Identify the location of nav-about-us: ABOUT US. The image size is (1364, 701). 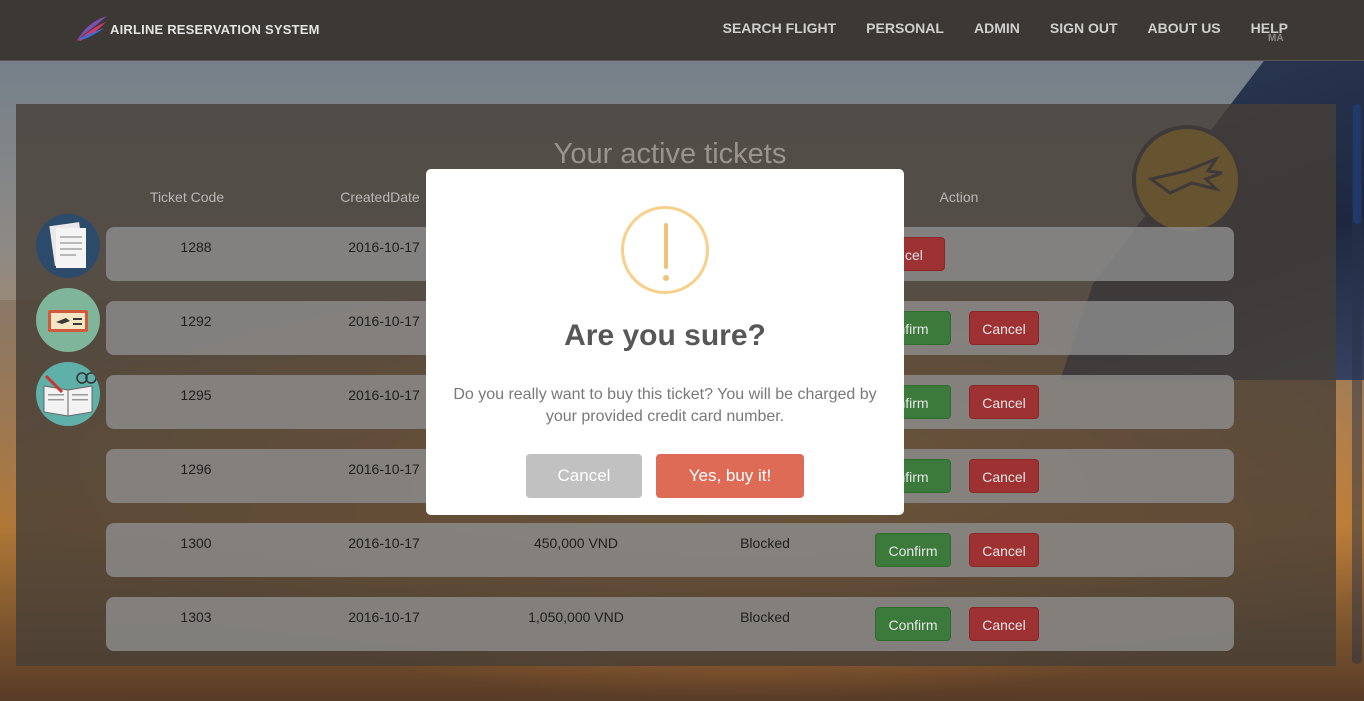
(1184, 28).